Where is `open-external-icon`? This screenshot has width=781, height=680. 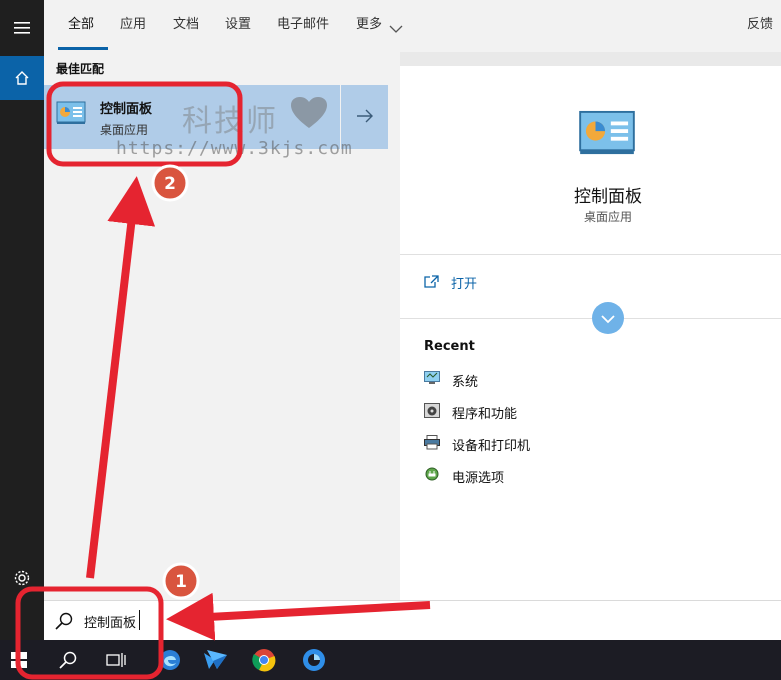
open-external-icon is located at coordinates (431, 282).